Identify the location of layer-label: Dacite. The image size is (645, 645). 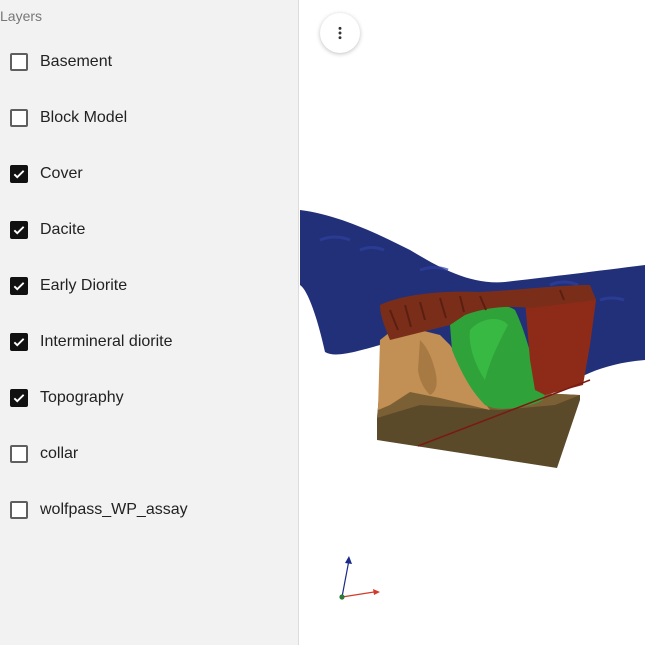
(63, 229).